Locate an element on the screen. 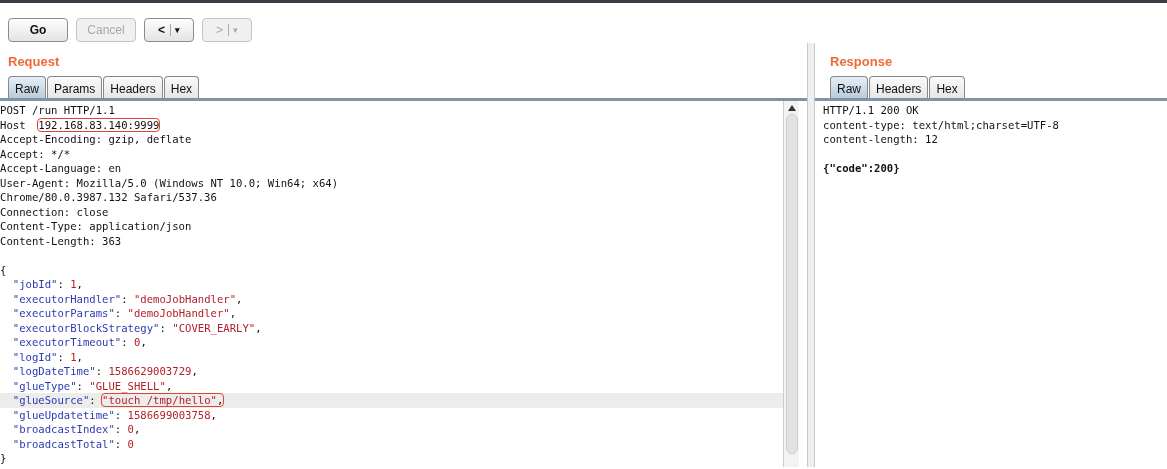 Image resolution: width=1167 pixels, height=469 pixels. json-key: "logId" is located at coordinates (35, 356).